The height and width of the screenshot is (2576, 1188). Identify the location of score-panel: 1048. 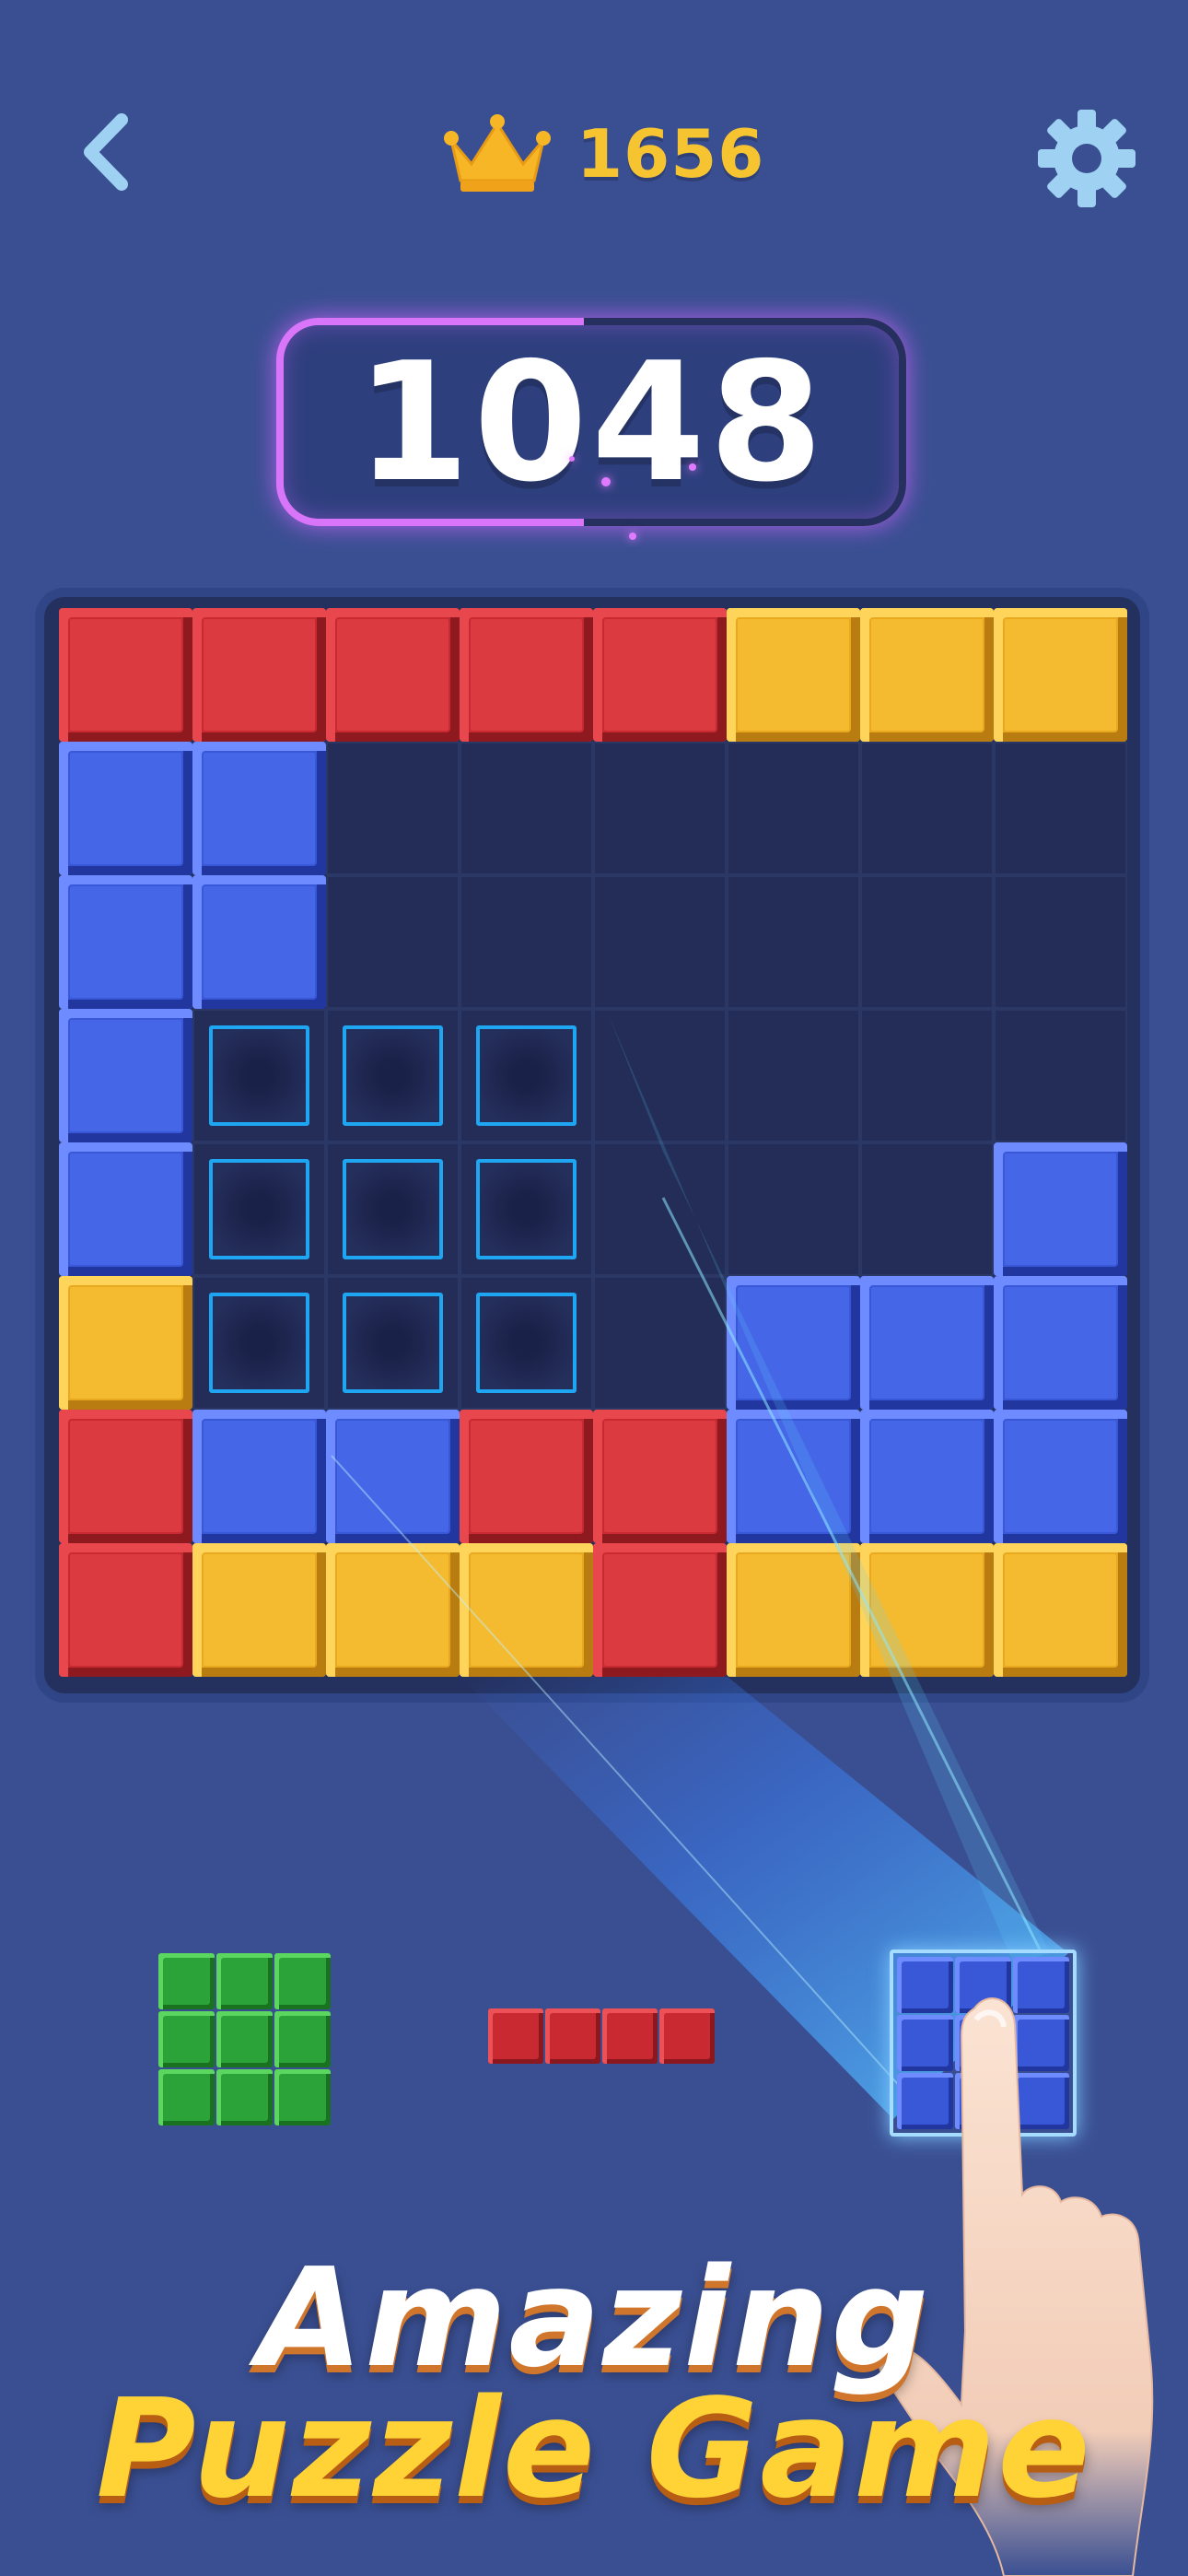
(591, 429).